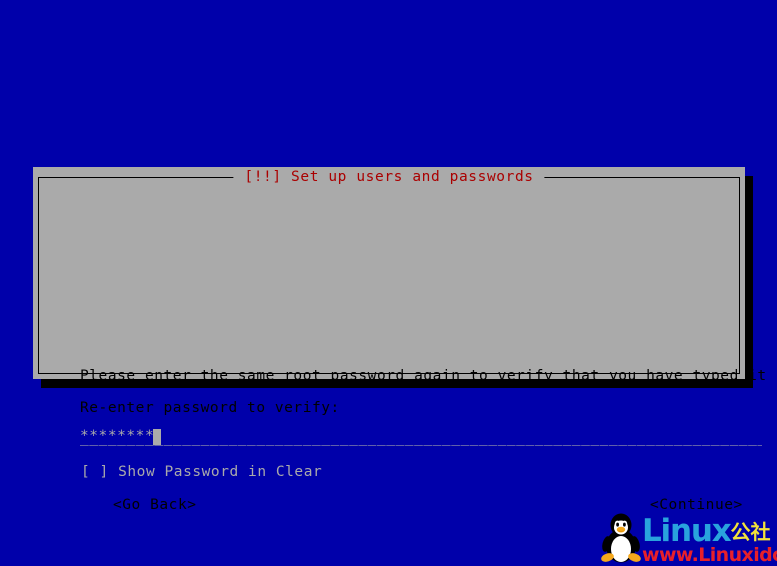 This screenshot has width=777, height=566. I want to click on tux-penguin-logo, so click(621, 538).